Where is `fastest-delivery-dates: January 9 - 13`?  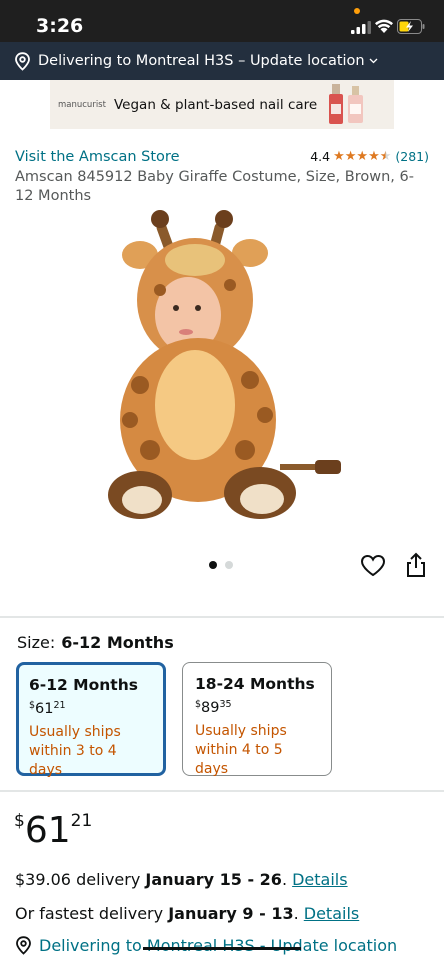
fastest-delivery-dates: January 9 - 13 is located at coordinates (231, 913).